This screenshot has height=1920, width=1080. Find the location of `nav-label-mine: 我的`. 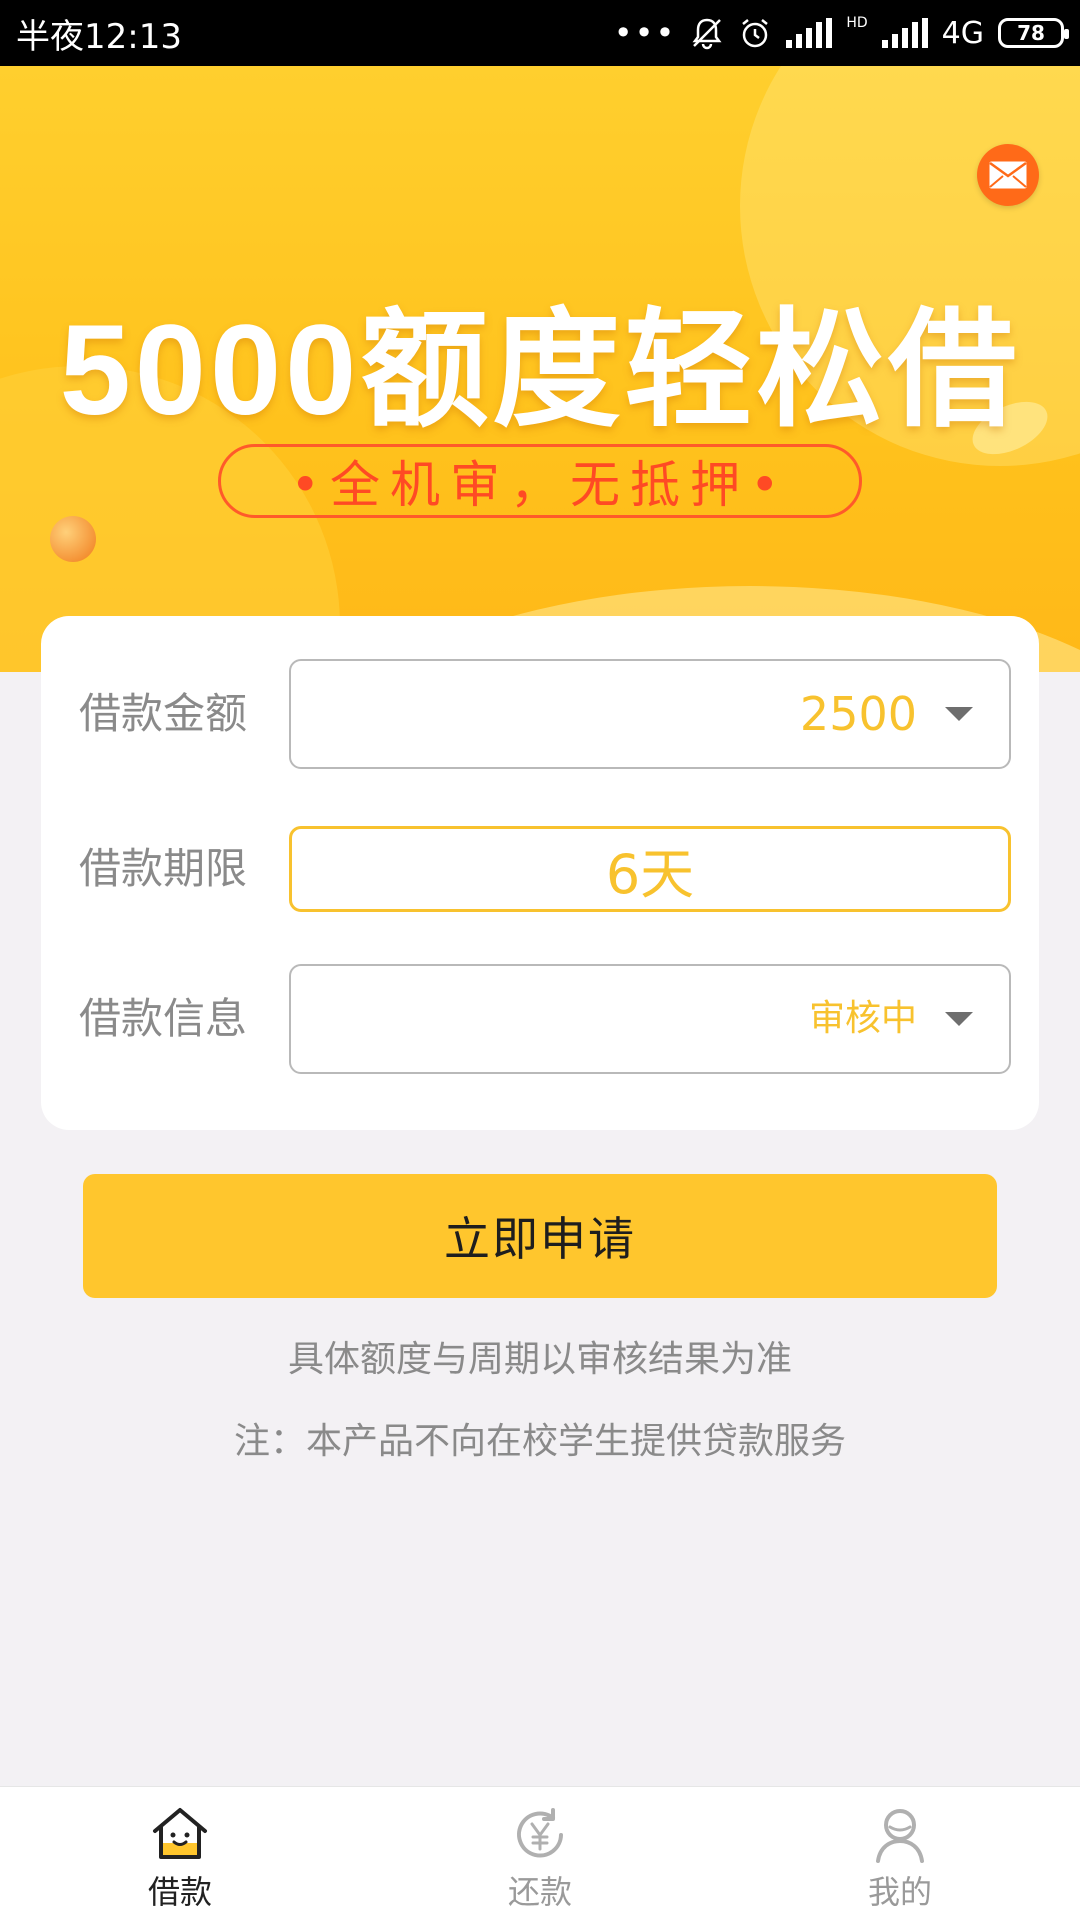

nav-label-mine: 我的 is located at coordinates (899, 1892).